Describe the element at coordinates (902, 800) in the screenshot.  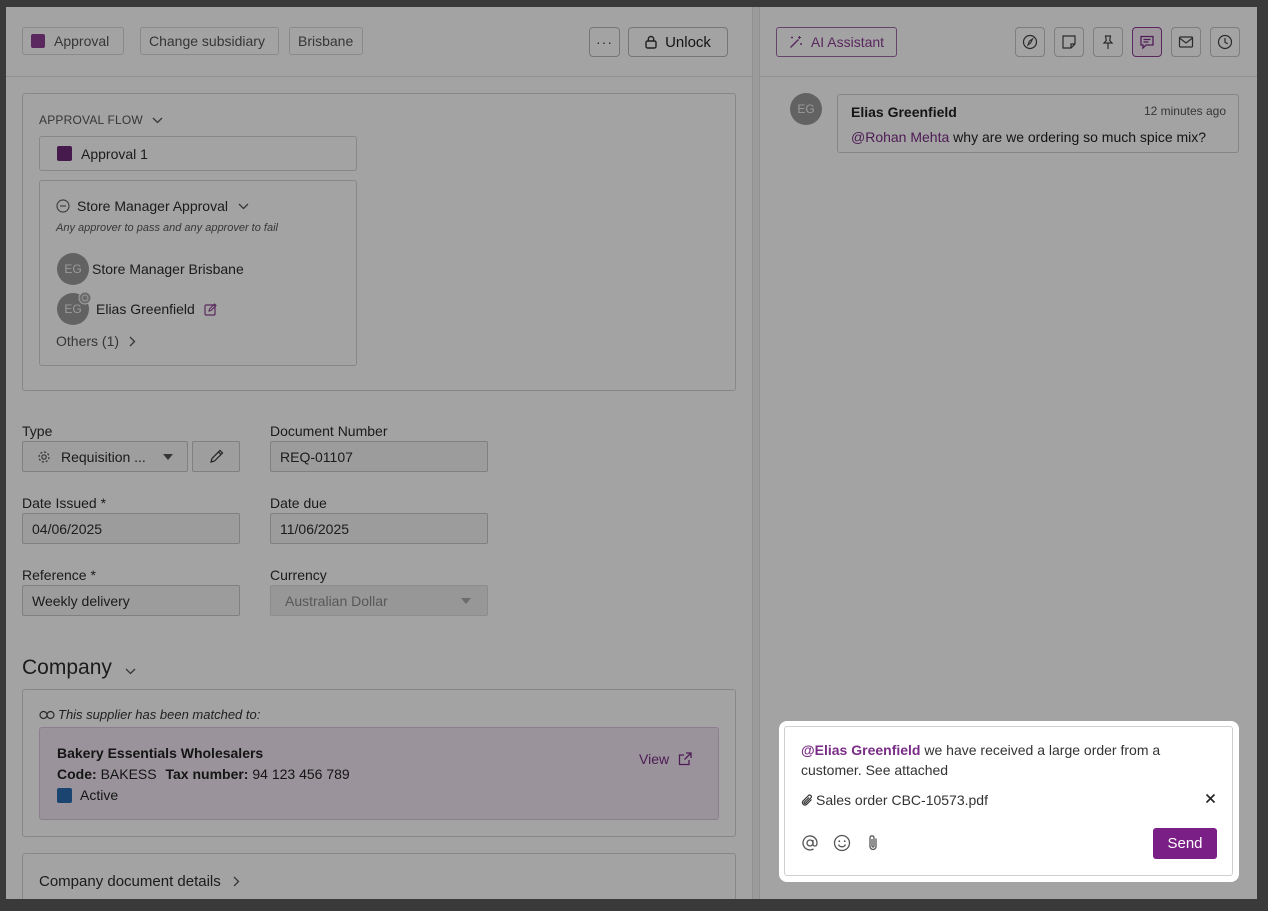
I see `attachment-name: Sales order CBC-10573.pdf` at that location.